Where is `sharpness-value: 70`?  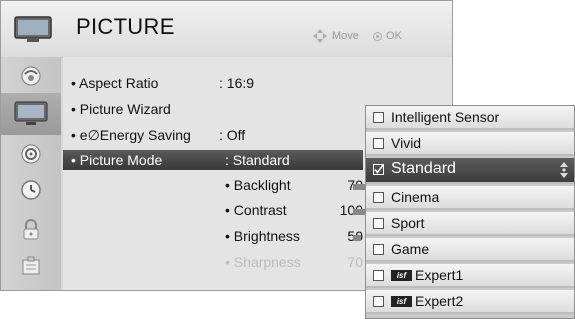 sharpness-value: 70 is located at coordinates (355, 262).